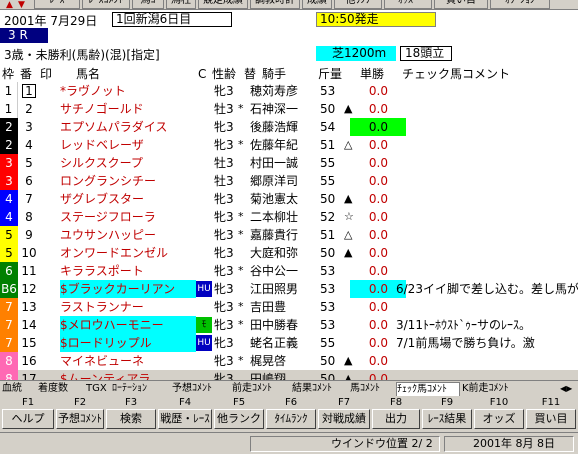 This screenshot has height=454, width=578. I want to click on horse-name: キララスポート, so click(128, 271).